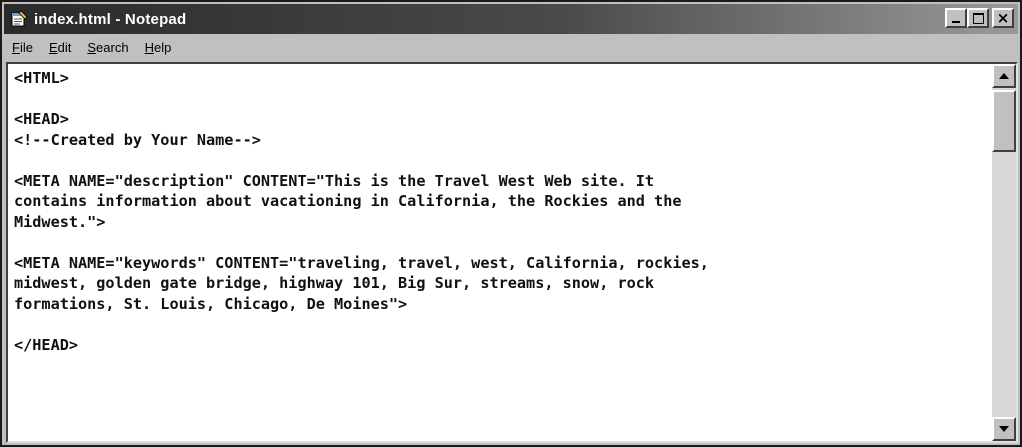 The width and height of the screenshot is (1022, 447). I want to click on scroll-up-button, so click(1004, 76).